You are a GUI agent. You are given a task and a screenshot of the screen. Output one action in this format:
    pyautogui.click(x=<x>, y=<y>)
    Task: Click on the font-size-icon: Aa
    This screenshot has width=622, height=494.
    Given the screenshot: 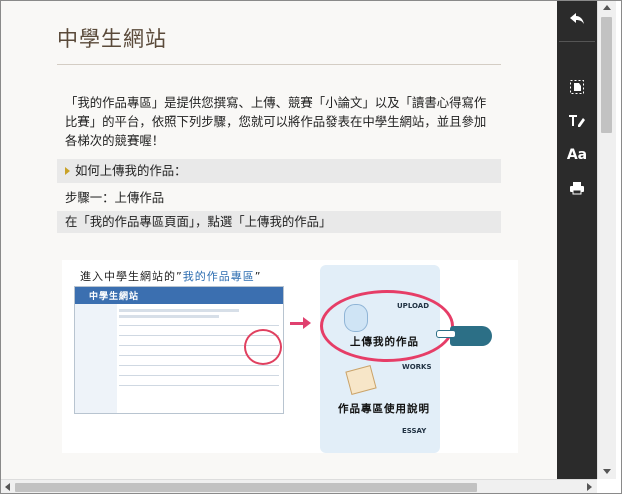 What is the action you would take?
    pyautogui.click(x=577, y=155)
    